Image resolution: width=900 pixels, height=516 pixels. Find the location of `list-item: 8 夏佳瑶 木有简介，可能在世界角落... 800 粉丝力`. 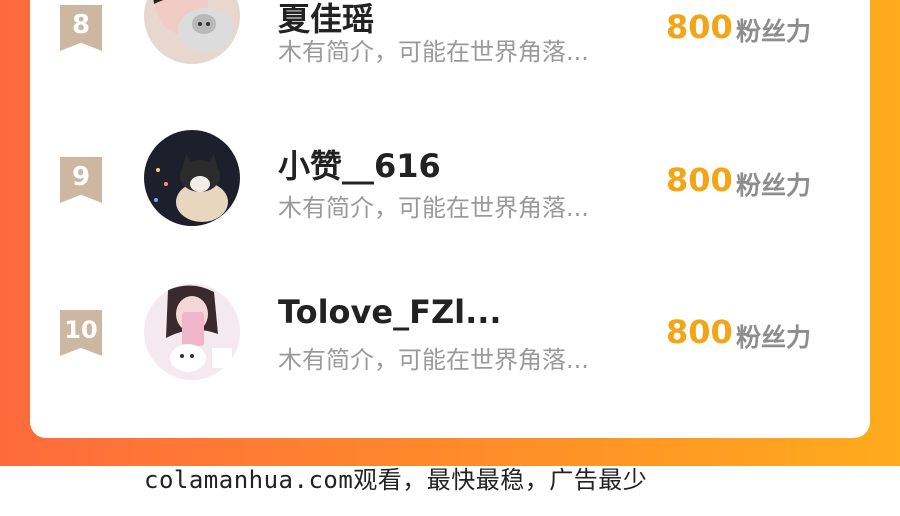

list-item: 8 夏佳瑶 木有简介，可能在世界角落... 800 粉丝力 is located at coordinates (450, 35).